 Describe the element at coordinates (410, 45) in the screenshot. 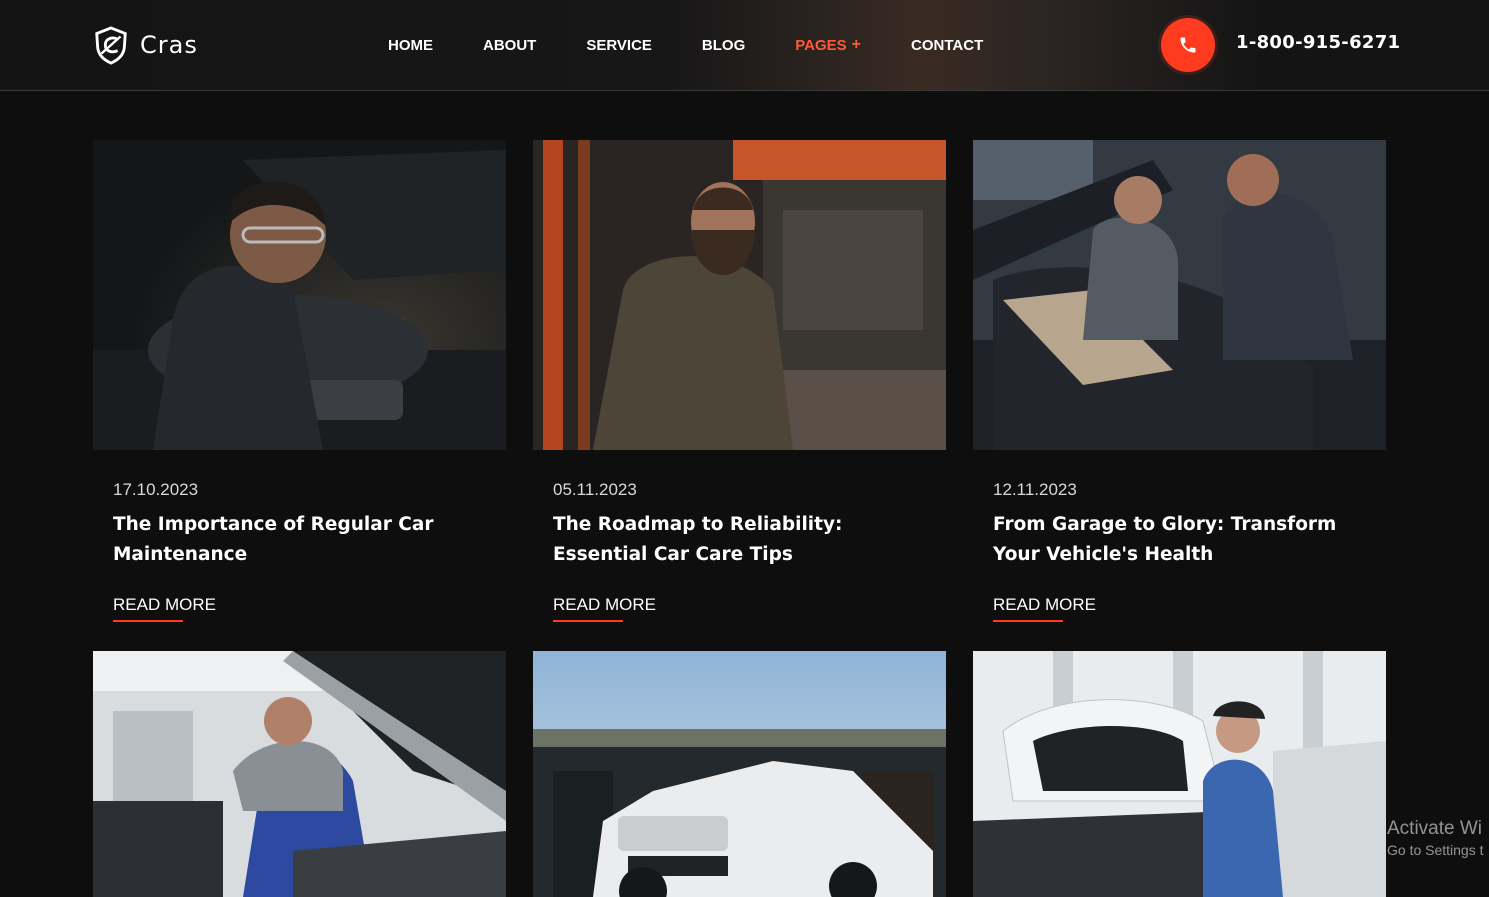

I see `nav-home: HOME` at that location.